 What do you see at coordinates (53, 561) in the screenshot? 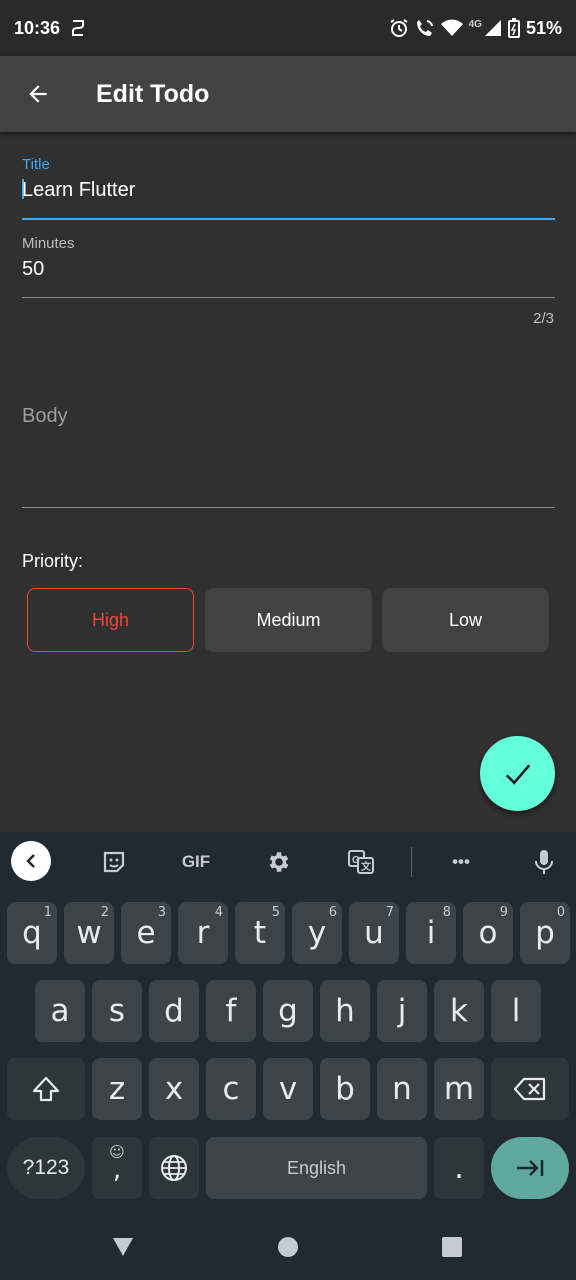
I see `priority-label: Priority:` at bounding box center [53, 561].